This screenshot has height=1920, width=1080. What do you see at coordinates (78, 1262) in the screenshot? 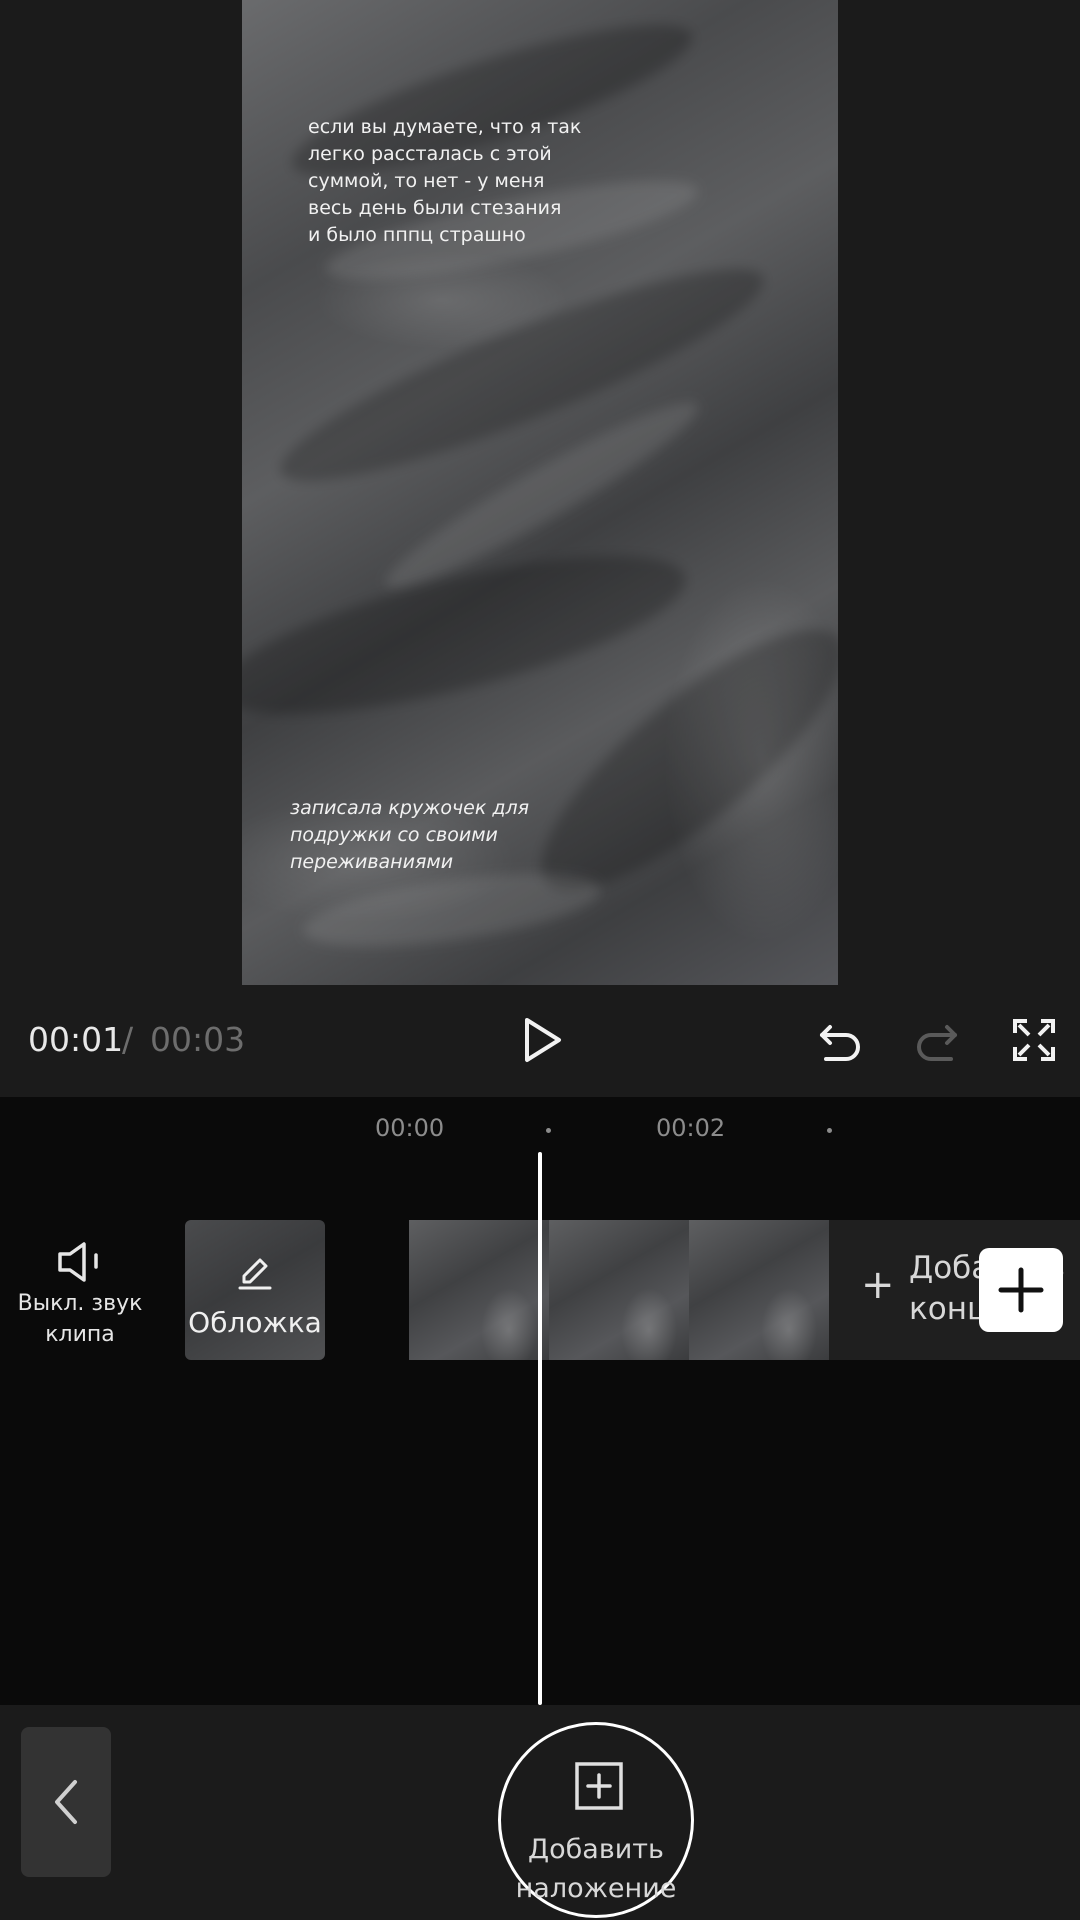
I see `speaker-mute-icon` at bounding box center [78, 1262].